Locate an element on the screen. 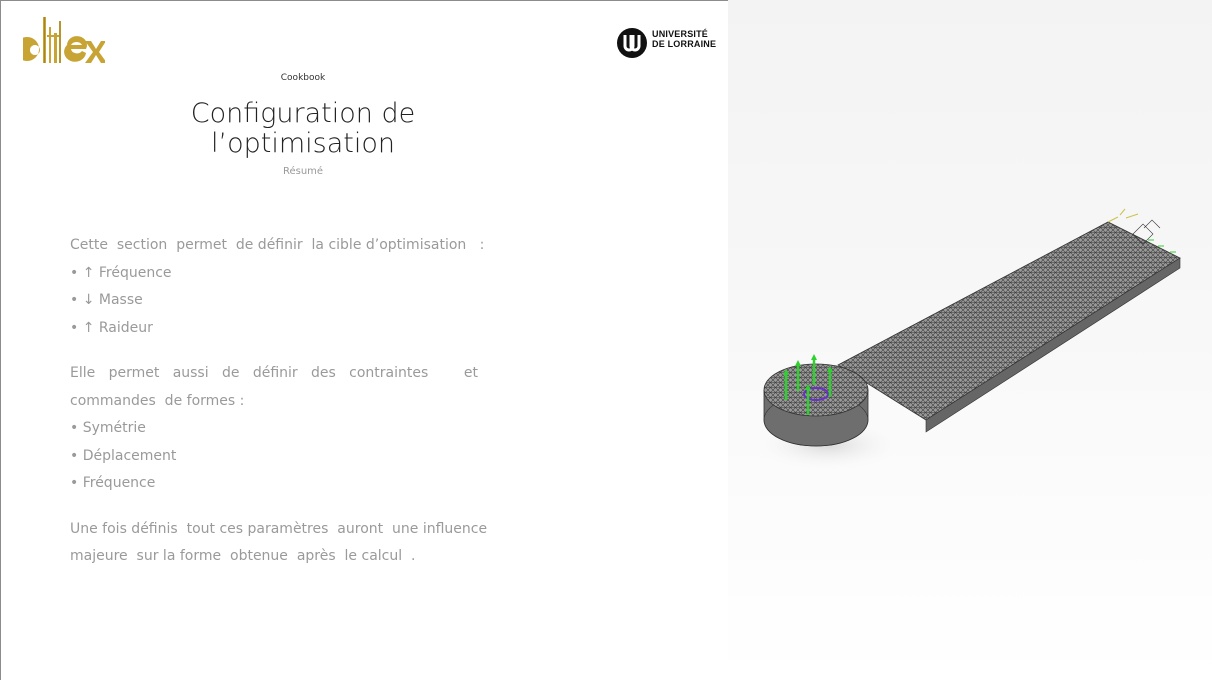 This screenshot has height=680, width=1212. ditex-logo is located at coordinates (61, 41).